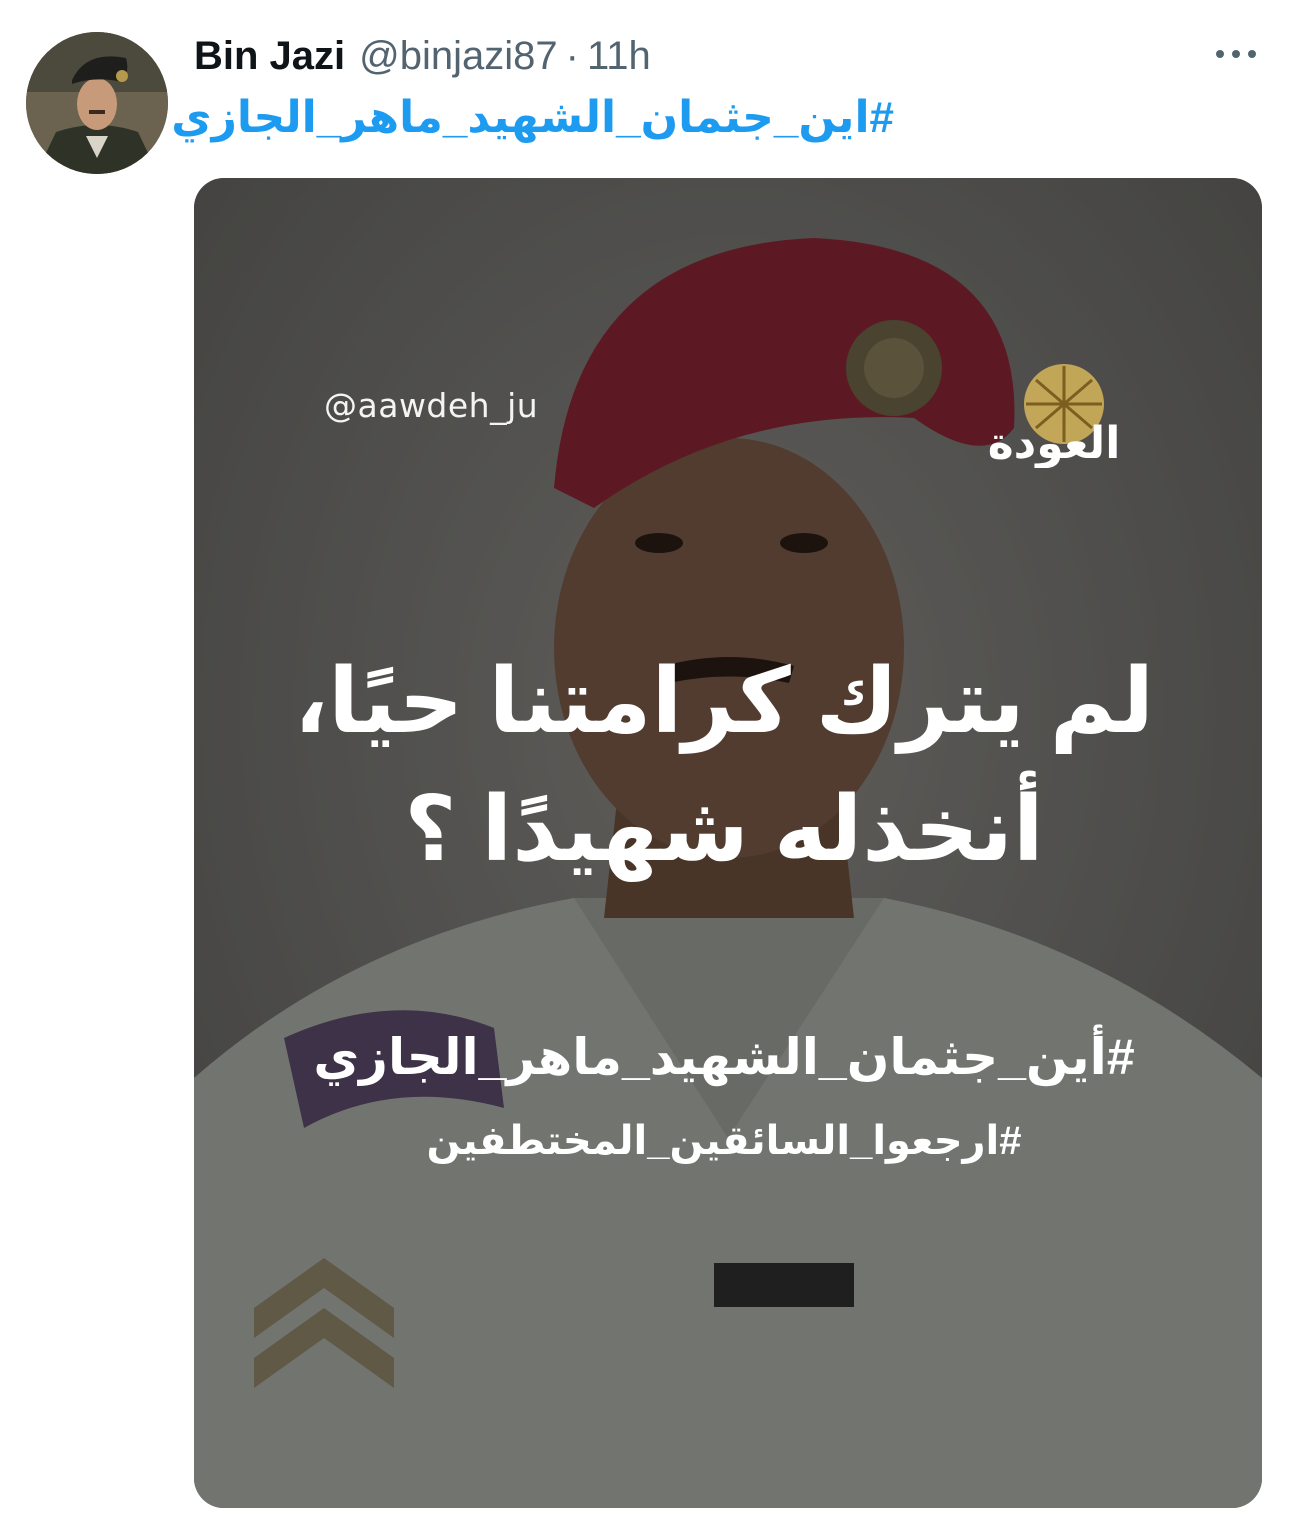 This screenshot has width=1290, height=1525. Describe the element at coordinates (724, 1057) in the screenshot. I see `media-hashtag-1: #أين_جثمان_الشهيد_ماهر_الجازي` at that location.